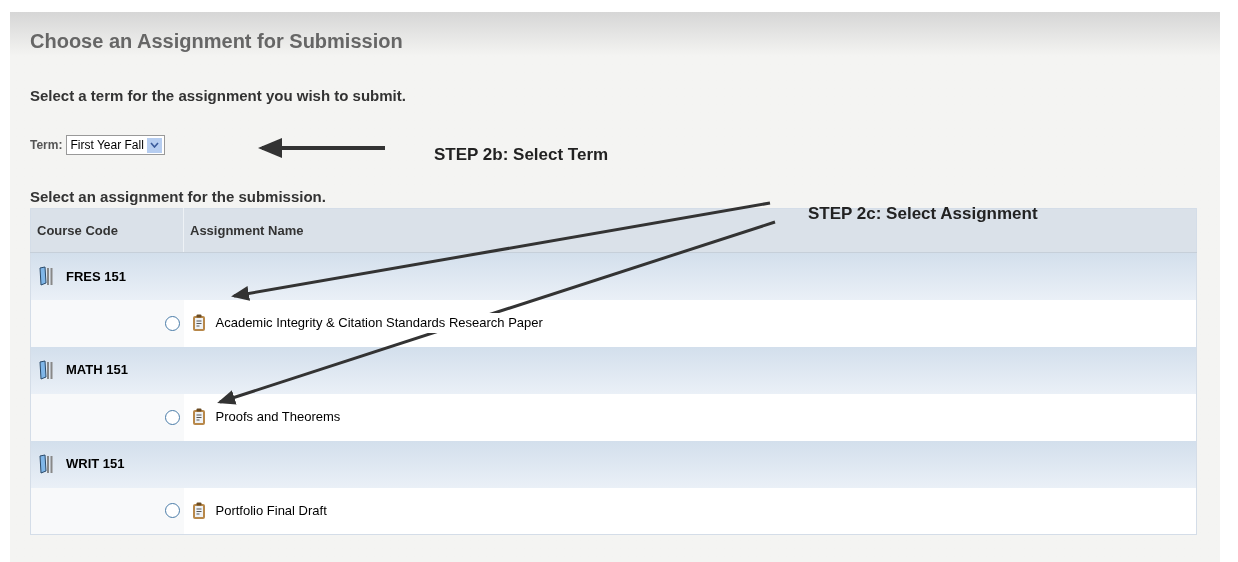 The width and height of the screenshot is (1238, 562). What do you see at coordinates (379, 323) in the screenshot?
I see `assignment-name: Academic Integrity & Citation Standards Research Paper` at bounding box center [379, 323].